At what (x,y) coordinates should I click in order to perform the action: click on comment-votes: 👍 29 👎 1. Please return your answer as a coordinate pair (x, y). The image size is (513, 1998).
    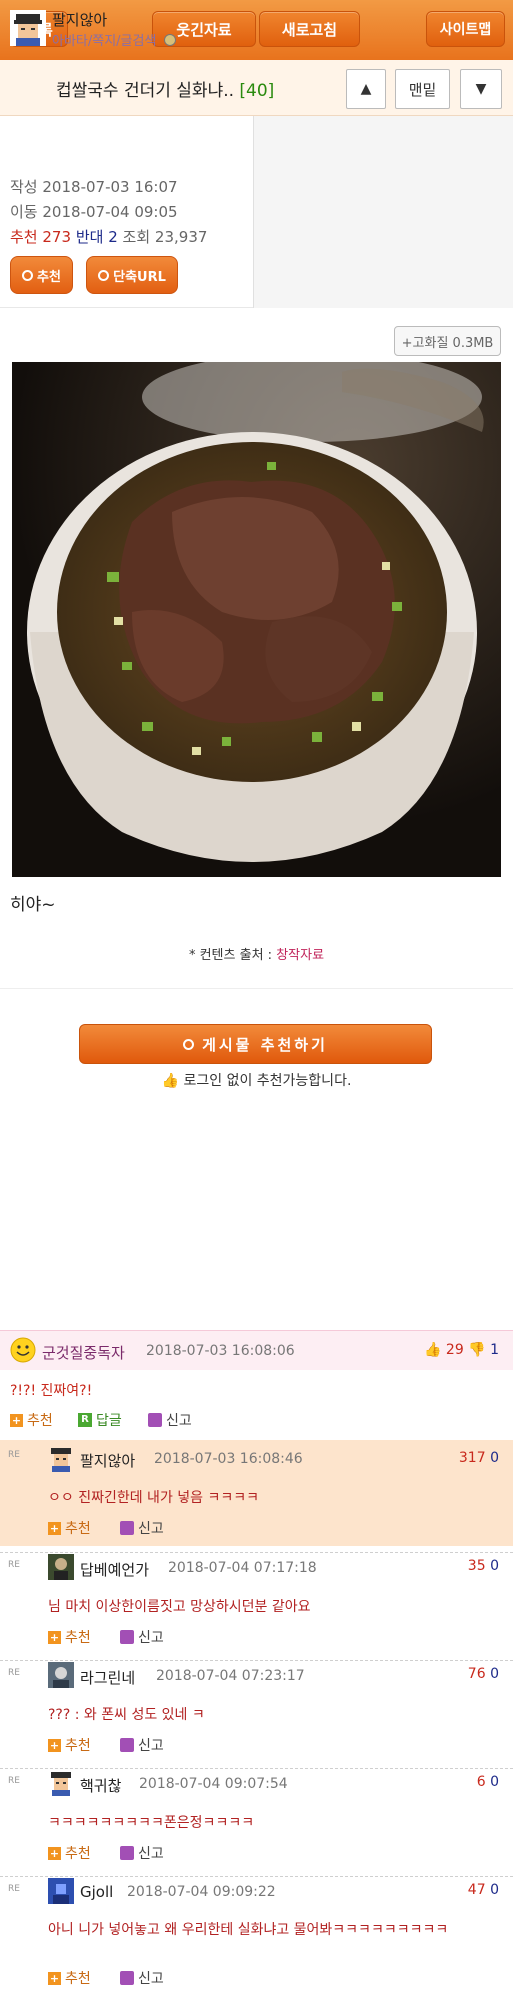
    Looking at the image, I should click on (461, 1350).